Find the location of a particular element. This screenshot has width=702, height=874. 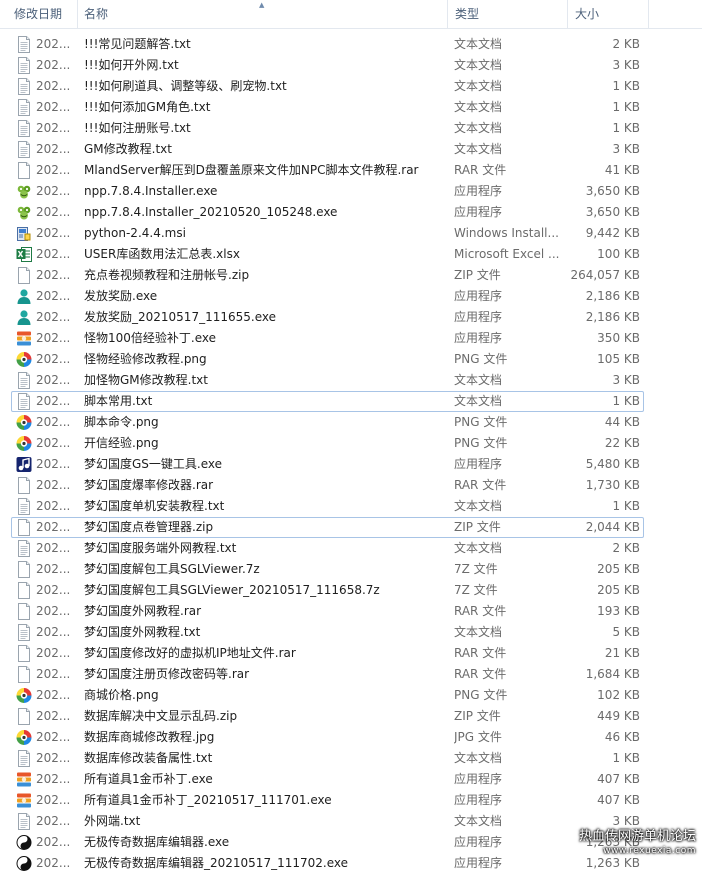

file-row: 202... 脚本常用.txt 文本文档 1 KB is located at coordinates (351, 401).